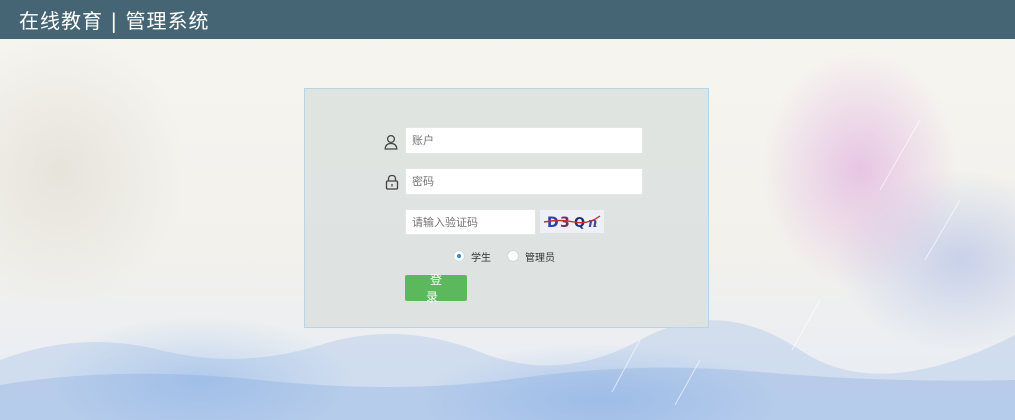 Image resolution: width=1015 pixels, height=420 pixels. What do you see at coordinates (459, 256) in the screenshot?
I see `radio-student` at bounding box center [459, 256].